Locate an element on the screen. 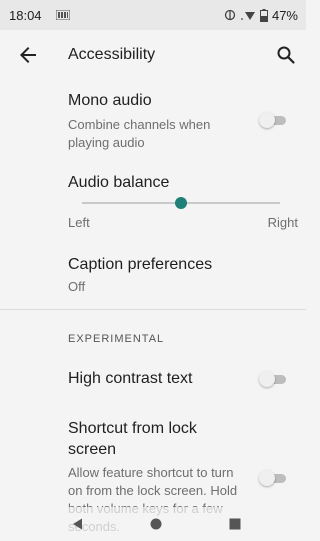  setting-high-contrast-text: High contrast text is located at coordinates (153, 380).